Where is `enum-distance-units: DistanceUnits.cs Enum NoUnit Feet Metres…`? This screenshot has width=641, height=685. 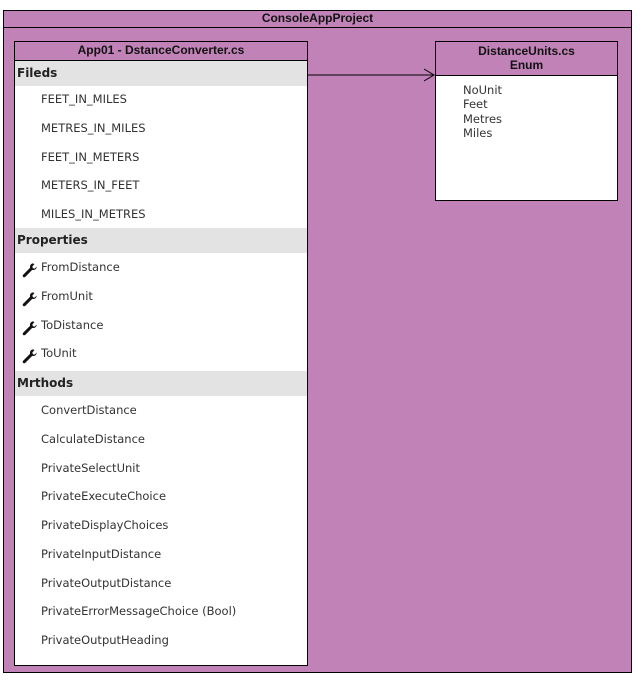
enum-distance-units: DistanceUnits.cs Enum NoUnit Feet Metres… is located at coordinates (526, 121).